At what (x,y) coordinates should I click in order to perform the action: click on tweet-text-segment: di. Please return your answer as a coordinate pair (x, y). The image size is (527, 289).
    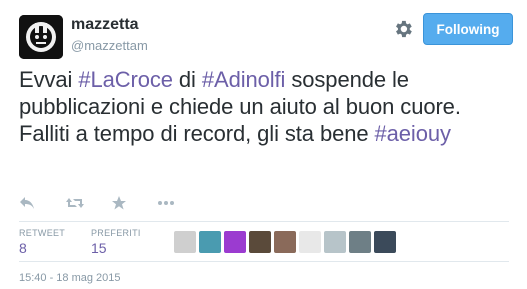
    Looking at the image, I should click on (187, 79).